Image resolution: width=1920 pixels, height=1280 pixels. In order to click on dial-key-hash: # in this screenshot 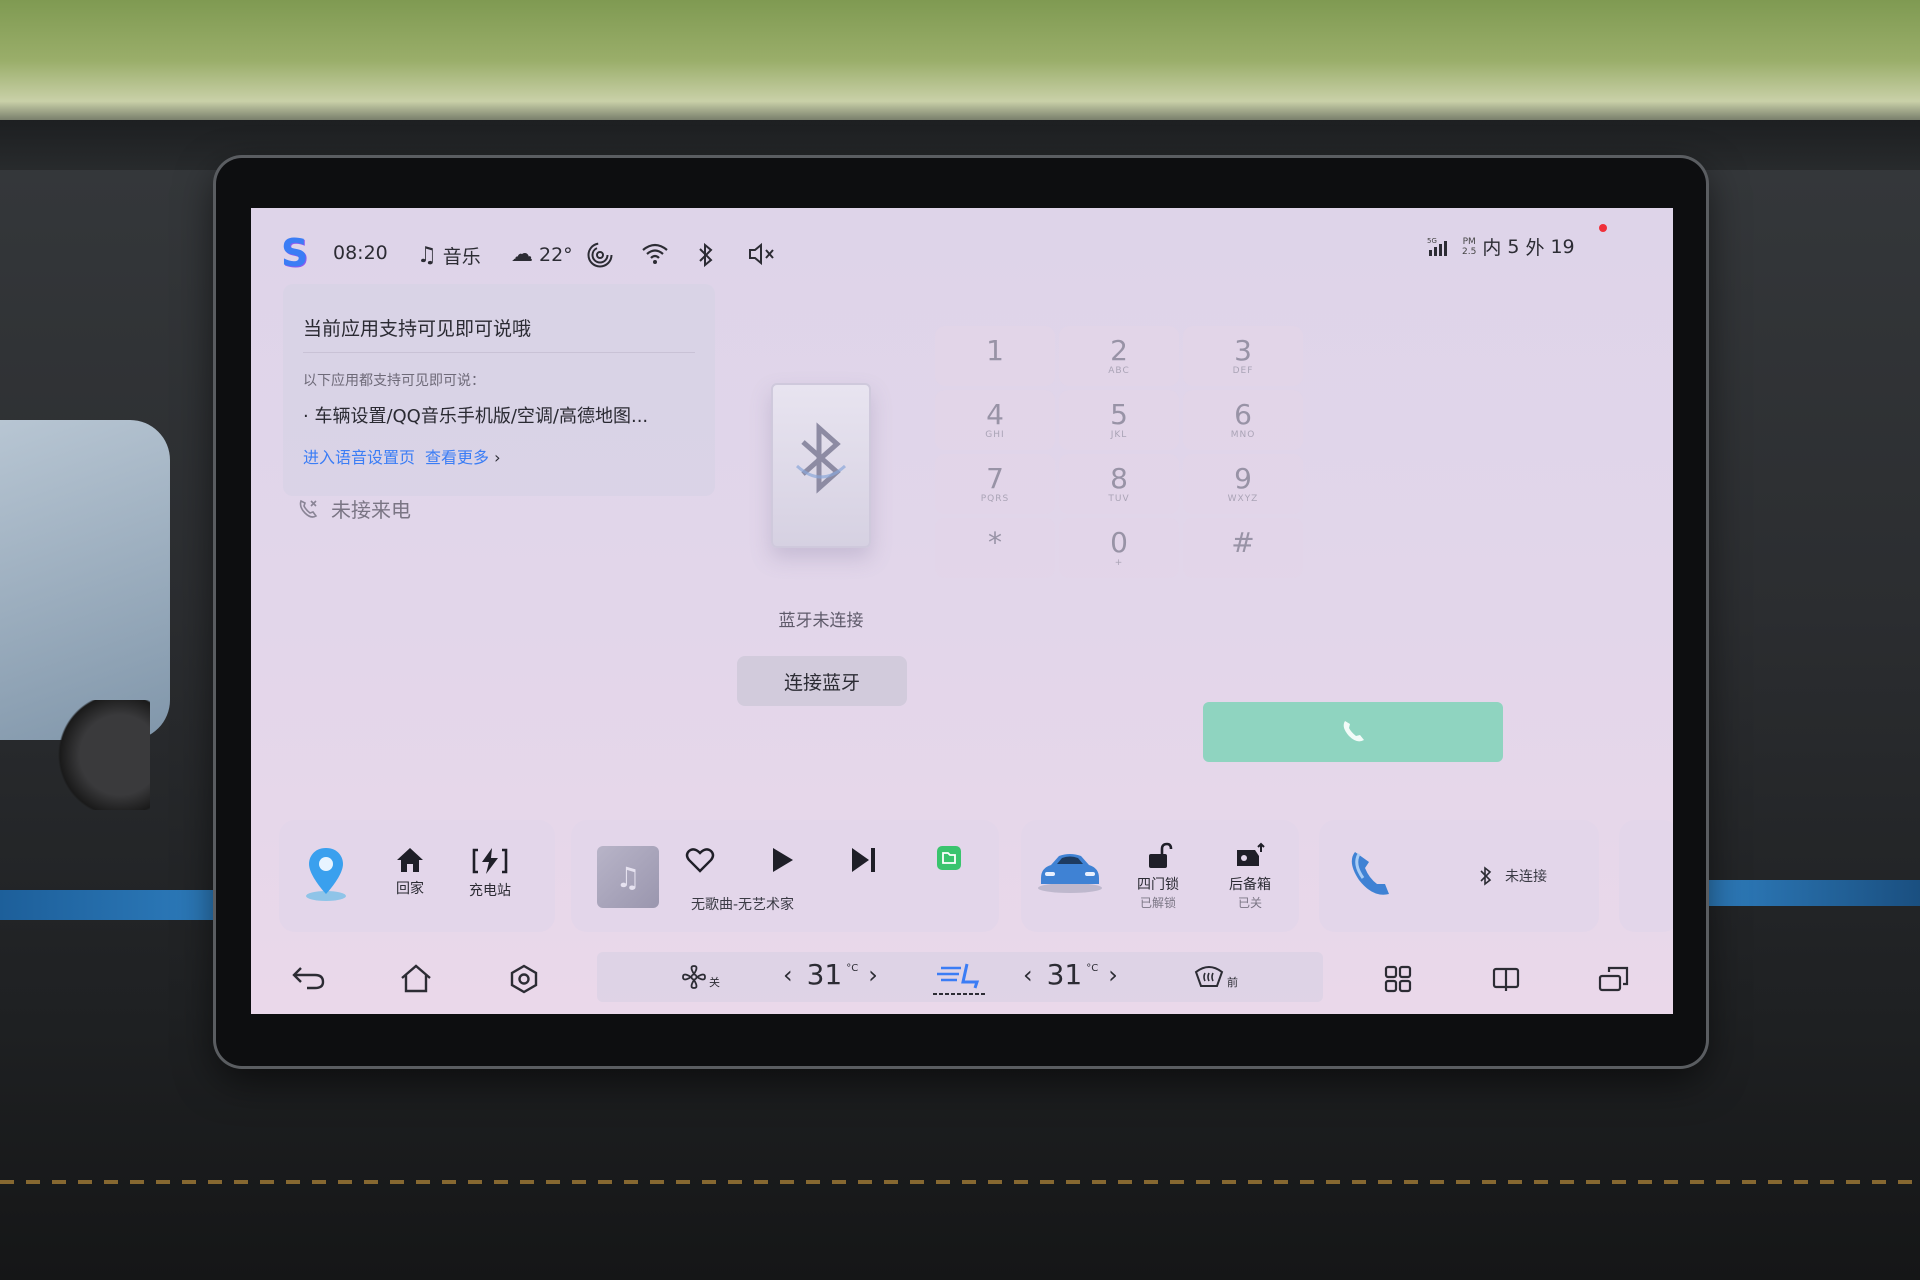, I will do `click(1243, 548)`.